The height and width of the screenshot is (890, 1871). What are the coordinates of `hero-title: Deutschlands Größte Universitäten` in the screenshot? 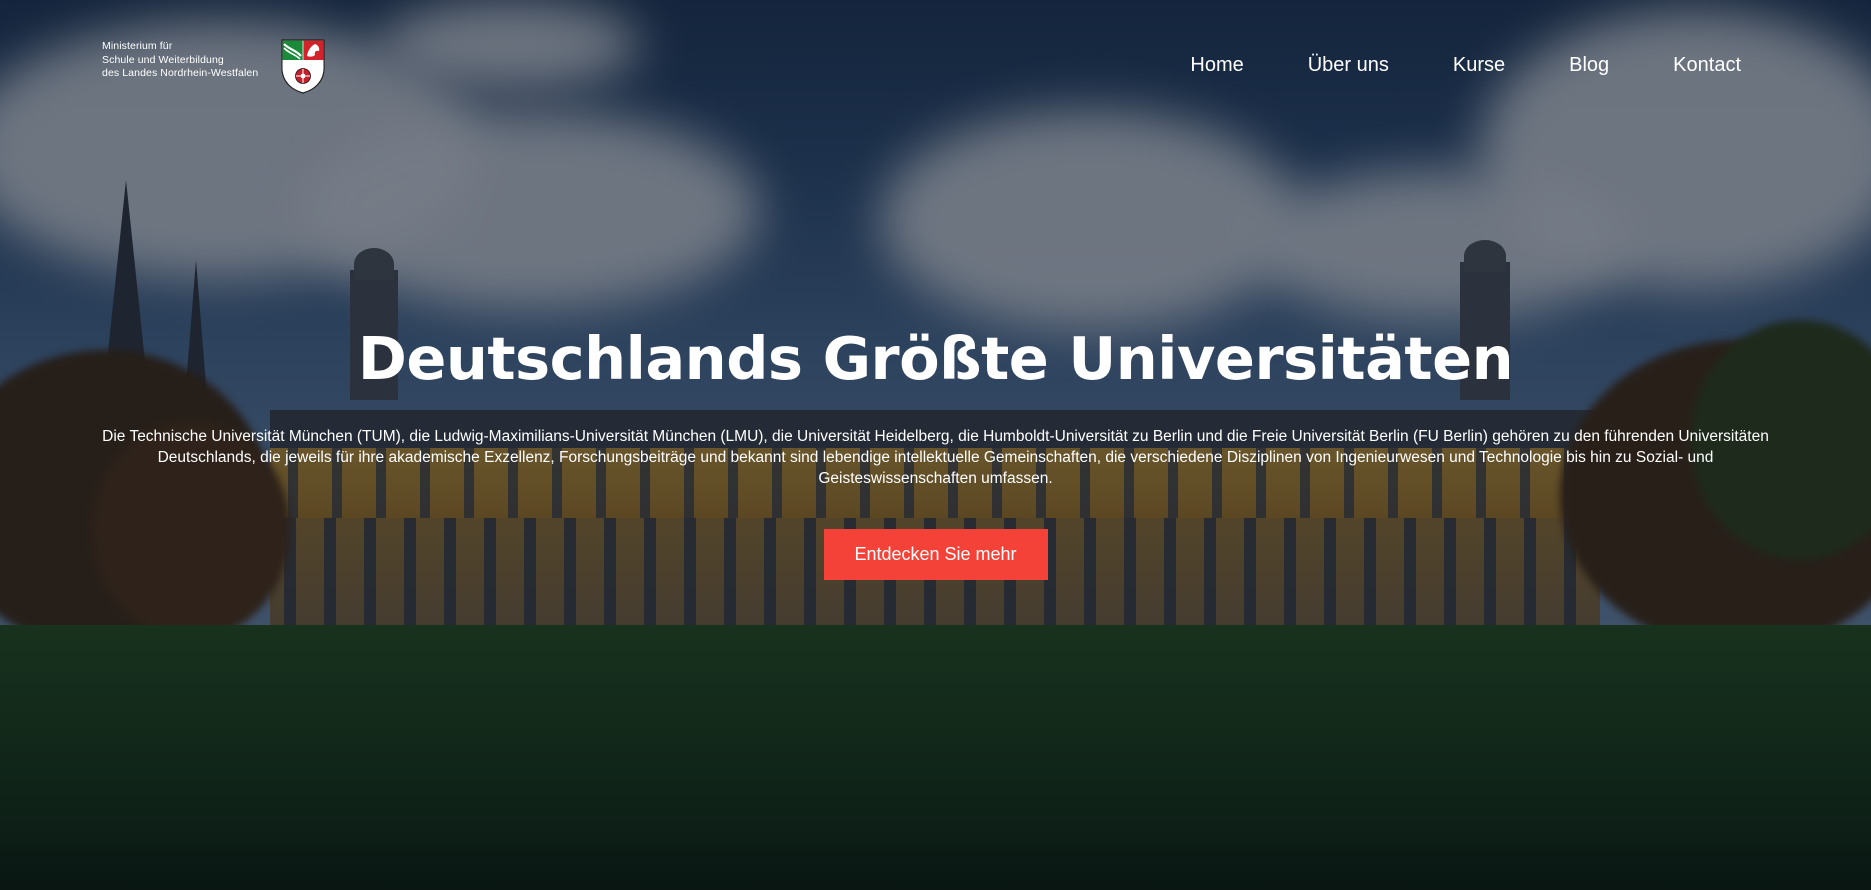 It's located at (935, 358).